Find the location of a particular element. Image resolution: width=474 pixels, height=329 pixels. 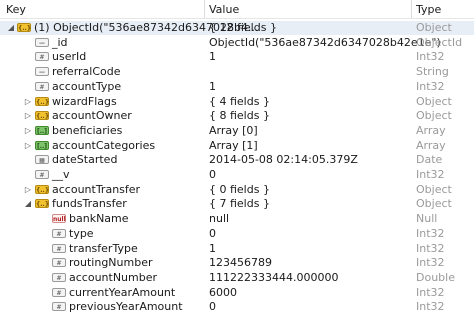

field-key: routingNumber is located at coordinates (111, 263).